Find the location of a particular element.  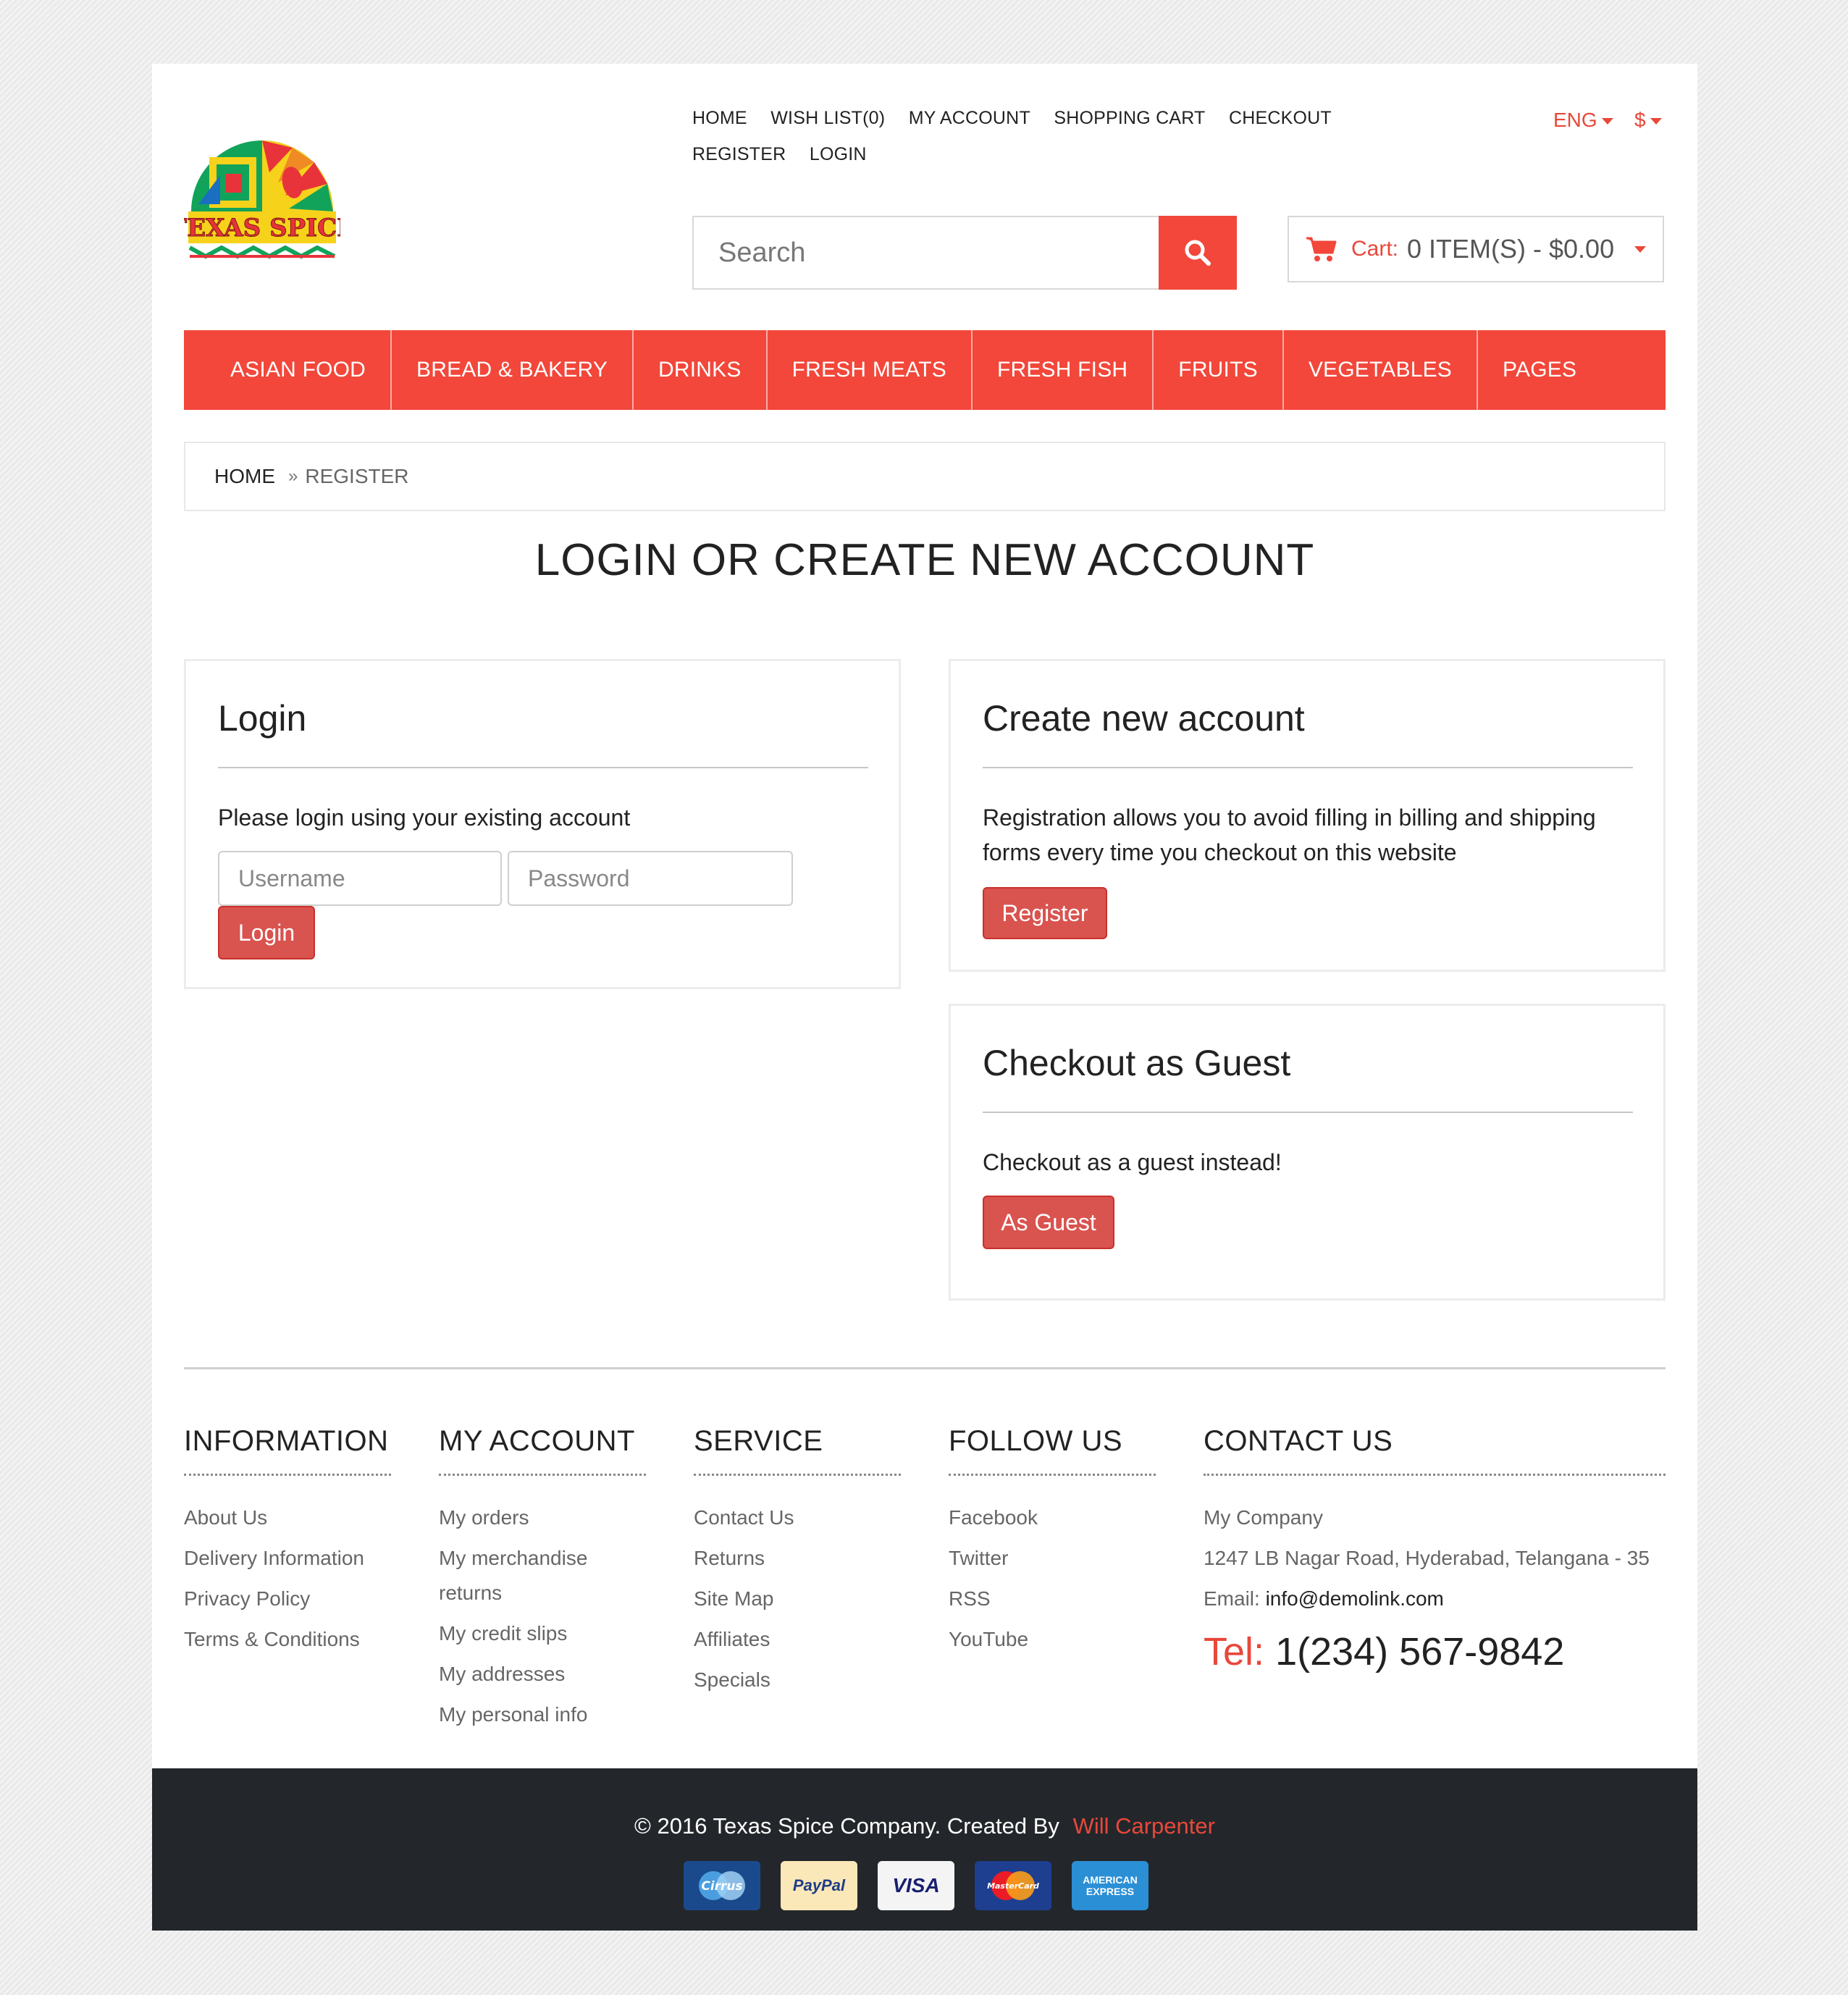

search-icon is located at coordinates (1198, 253).